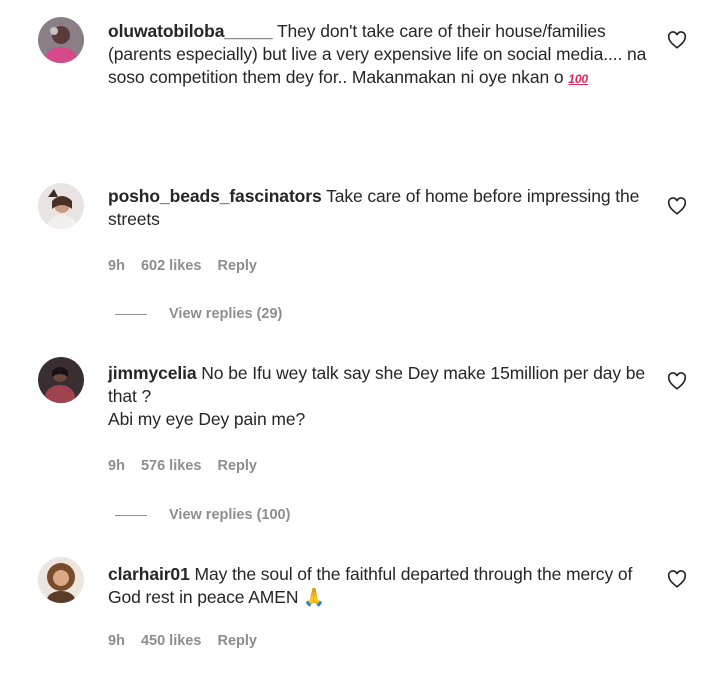 The width and height of the screenshot is (720, 686). What do you see at coordinates (226, 314) in the screenshot?
I see `view-replies-label: View replies (29)` at bounding box center [226, 314].